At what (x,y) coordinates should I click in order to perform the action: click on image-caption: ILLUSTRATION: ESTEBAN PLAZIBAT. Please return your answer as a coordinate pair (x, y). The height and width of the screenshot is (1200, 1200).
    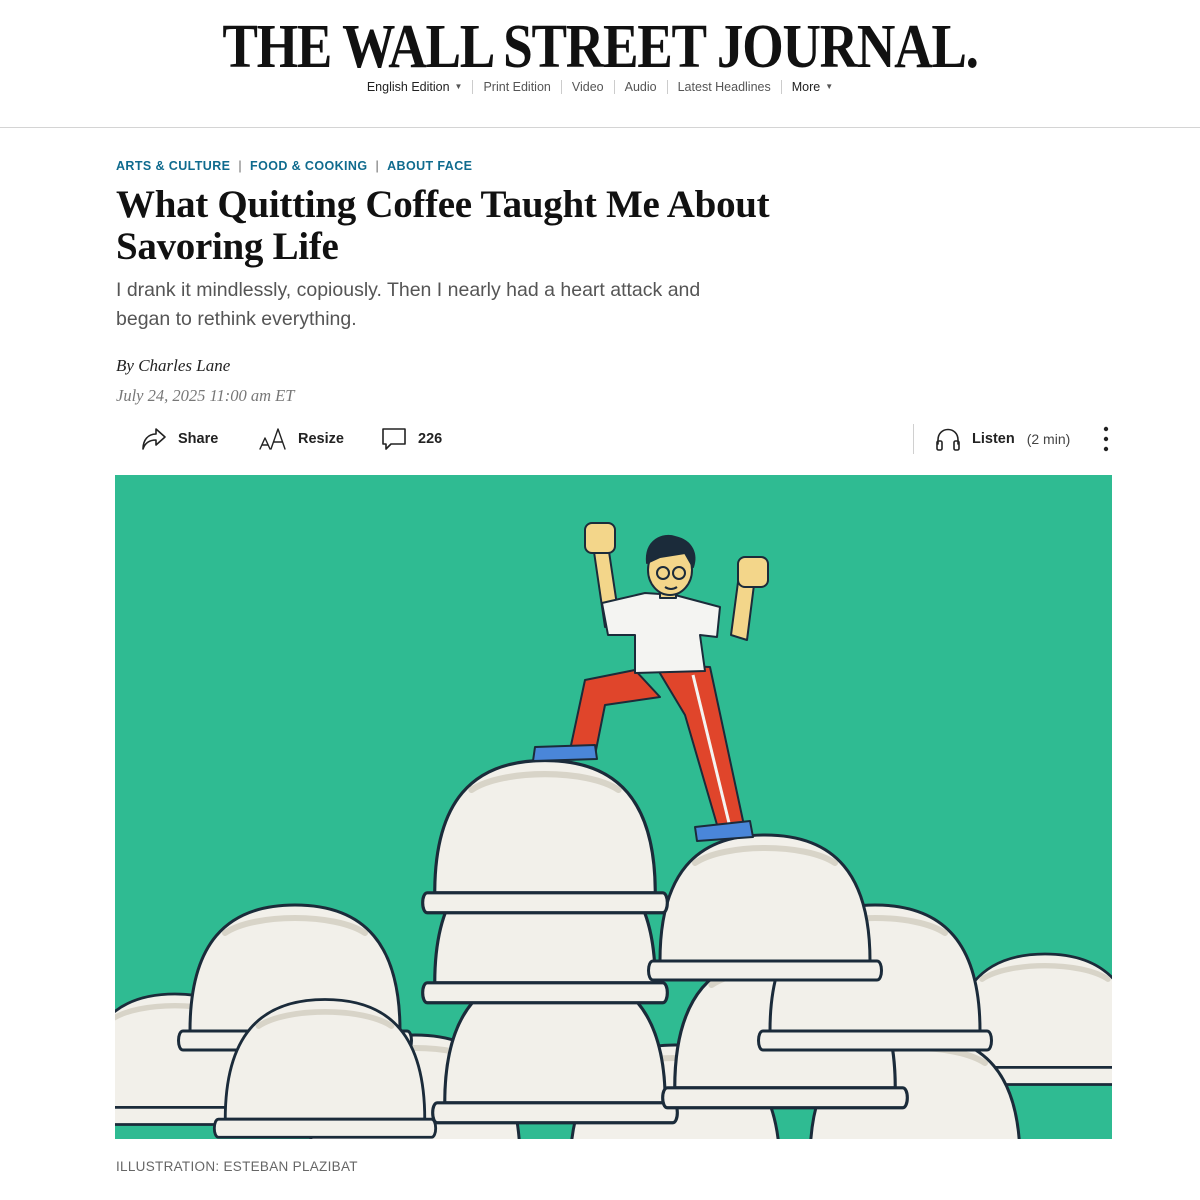
    Looking at the image, I should click on (237, 1166).